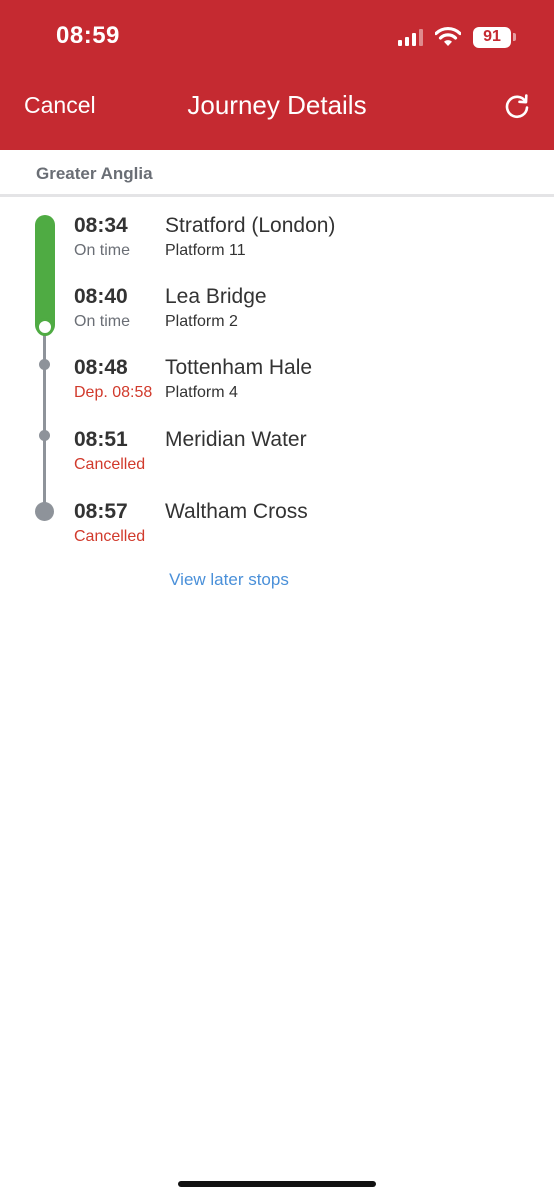  I want to click on stop-name: Waltham Cross, so click(236, 511).